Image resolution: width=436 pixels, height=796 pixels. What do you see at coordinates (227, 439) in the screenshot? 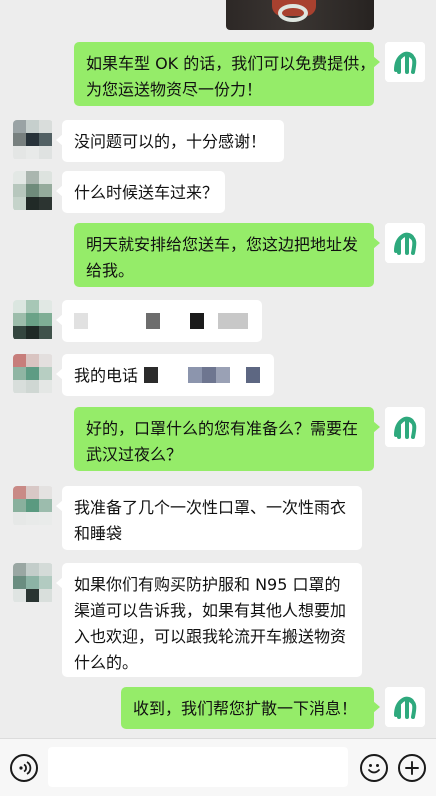
I see `message-bubble-outgoing: 好的，口罩什么的您有准备么？需要在 武汉过夜么？` at bounding box center [227, 439].